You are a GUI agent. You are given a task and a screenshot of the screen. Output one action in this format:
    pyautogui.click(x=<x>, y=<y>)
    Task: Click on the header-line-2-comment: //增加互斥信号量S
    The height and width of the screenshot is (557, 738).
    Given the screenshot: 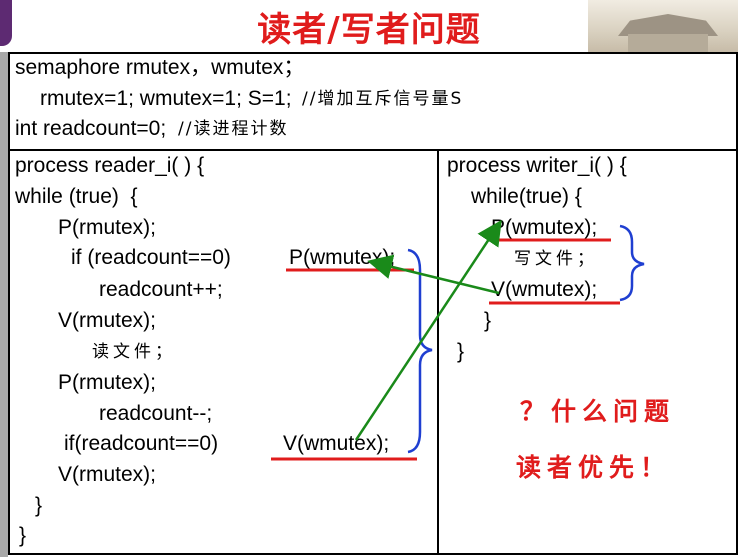 What is the action you would take?
    pyautogui.click(x=383, y=99)
    